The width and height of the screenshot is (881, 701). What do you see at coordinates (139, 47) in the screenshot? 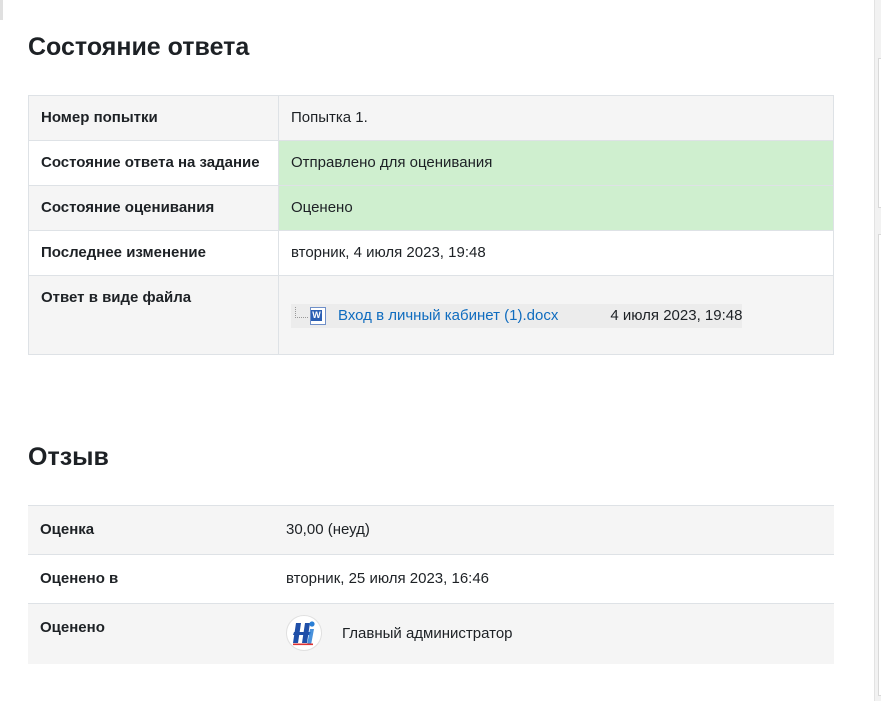
I see `submission-status-heading: Состояние ответа` at bounding box center [139, 47].